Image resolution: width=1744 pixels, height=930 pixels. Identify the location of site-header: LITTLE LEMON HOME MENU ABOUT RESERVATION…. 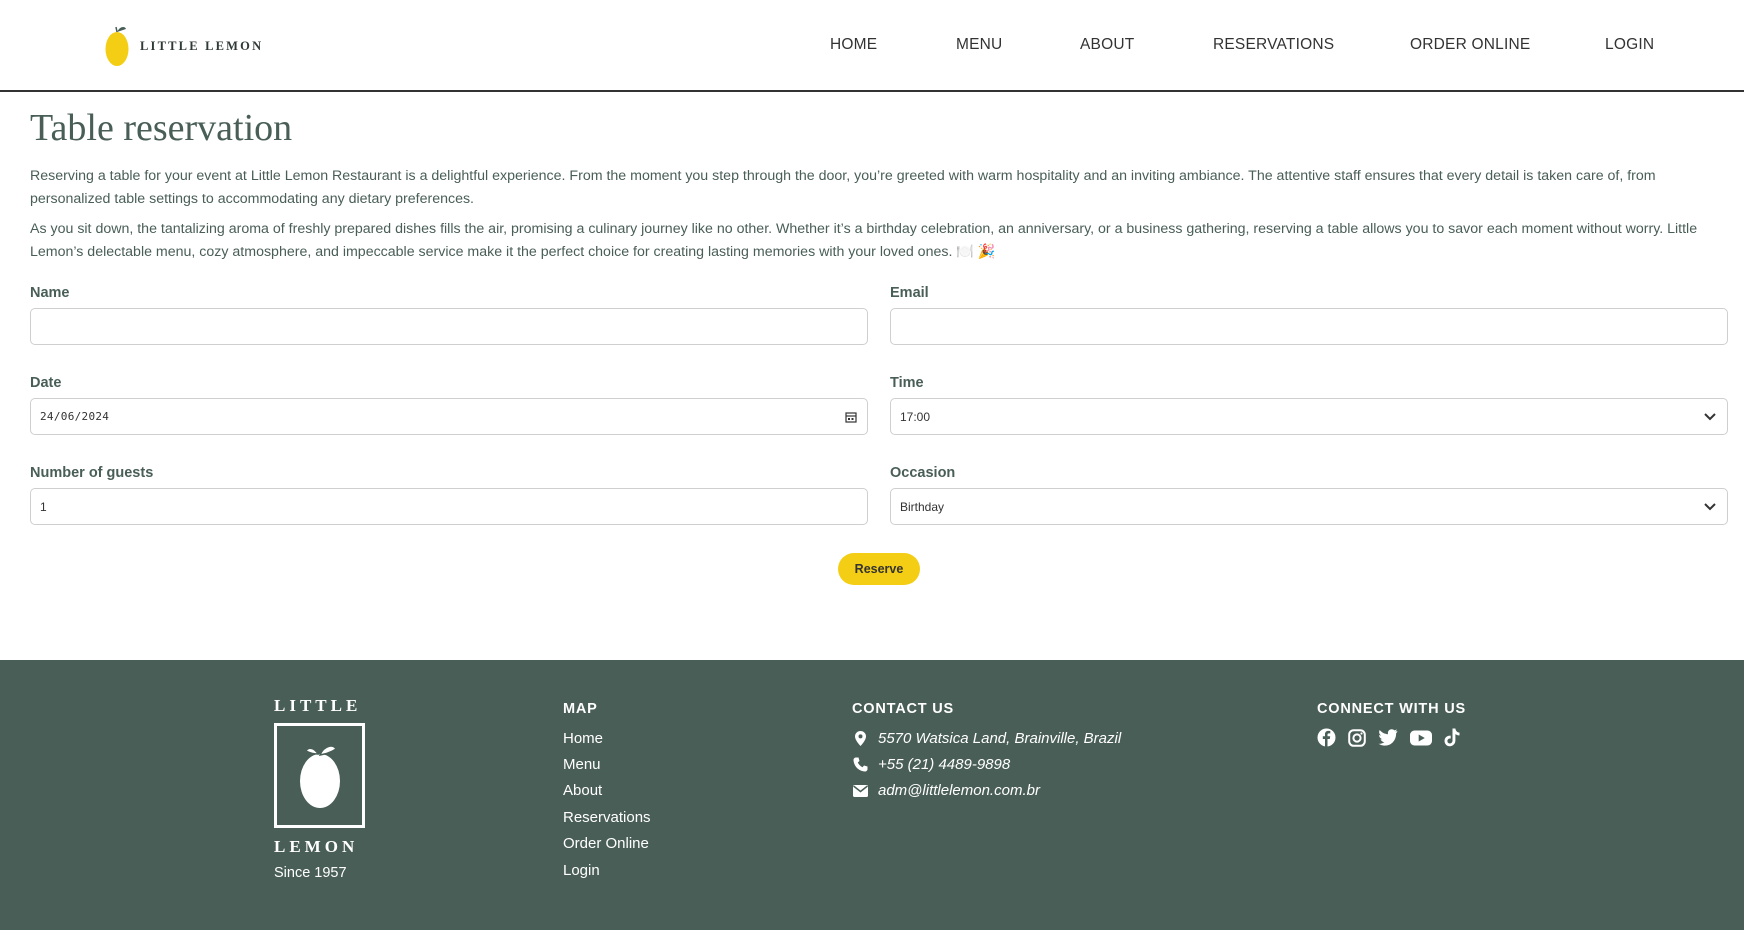
(872, 46).